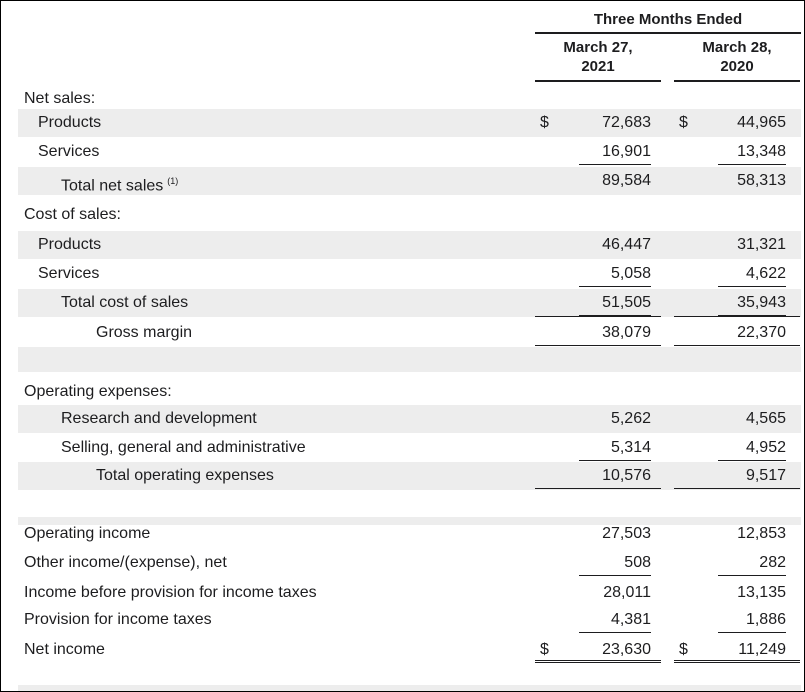  I want to click on value-2020: 4,565, so click(765, 418).